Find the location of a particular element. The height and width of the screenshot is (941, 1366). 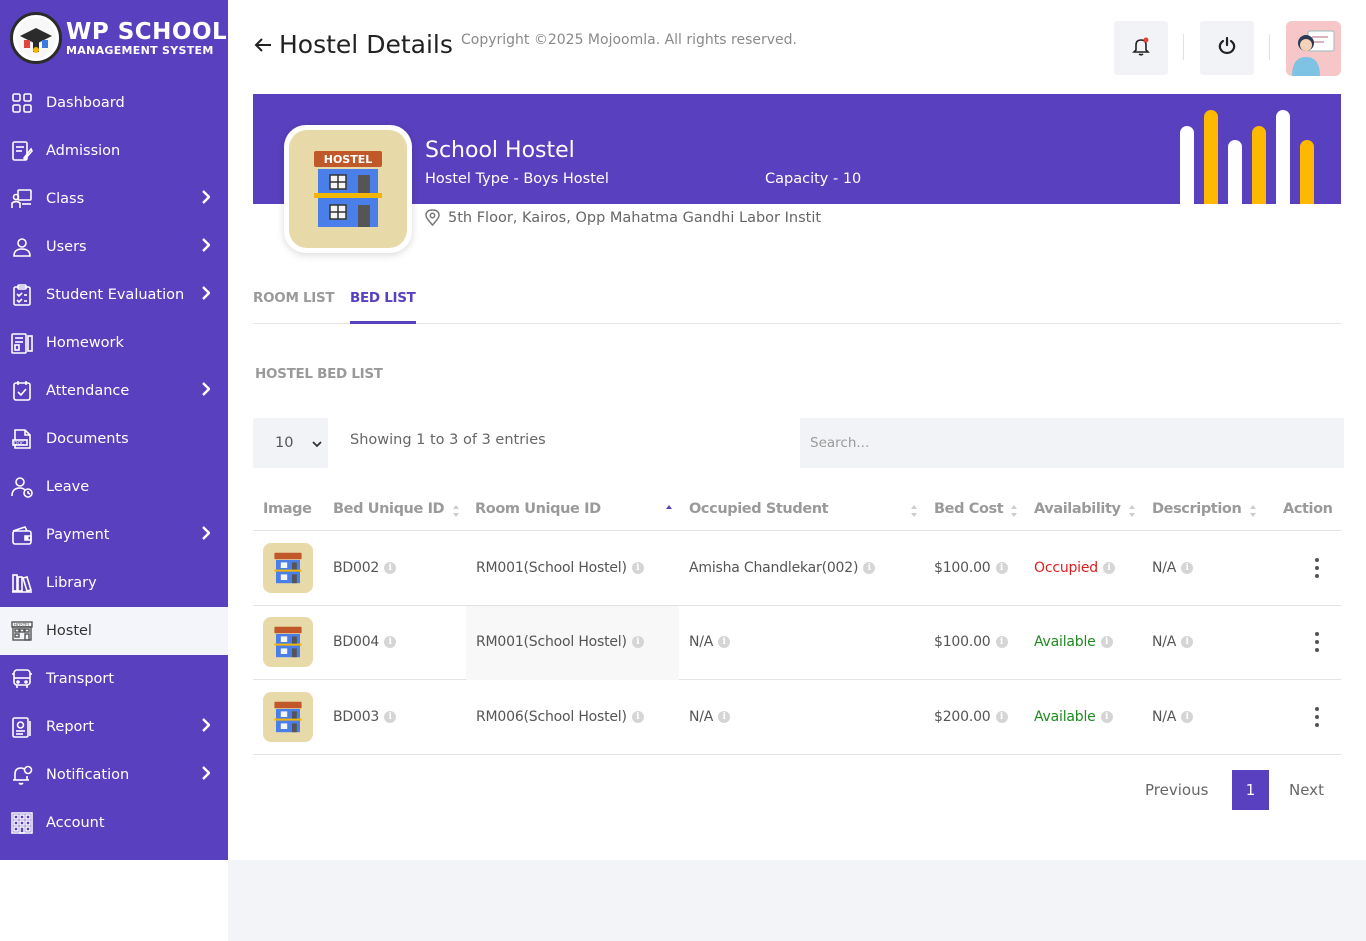

sidebar-item-account: Account is located at coordinates (114, 823).